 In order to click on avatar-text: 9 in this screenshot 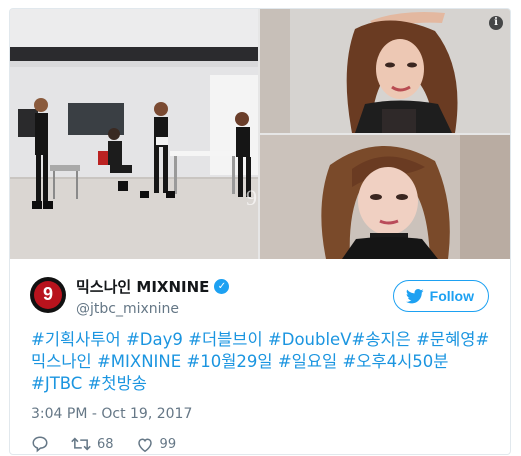, I will do `click(47, 294)`.